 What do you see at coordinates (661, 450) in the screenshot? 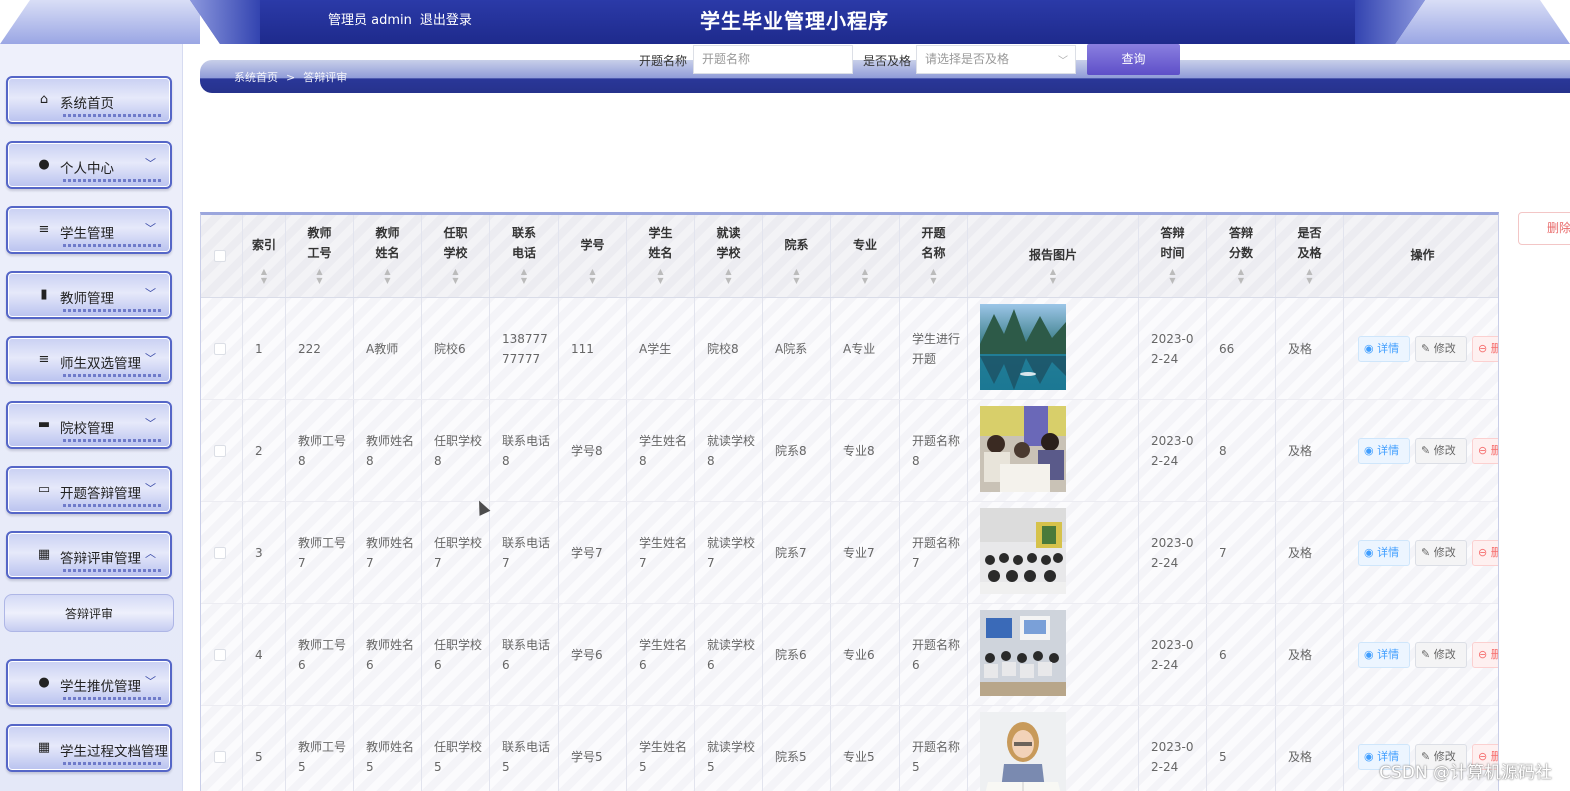
I see `cell-student_name: 学生姓名8` at bounding box center [661, 450].